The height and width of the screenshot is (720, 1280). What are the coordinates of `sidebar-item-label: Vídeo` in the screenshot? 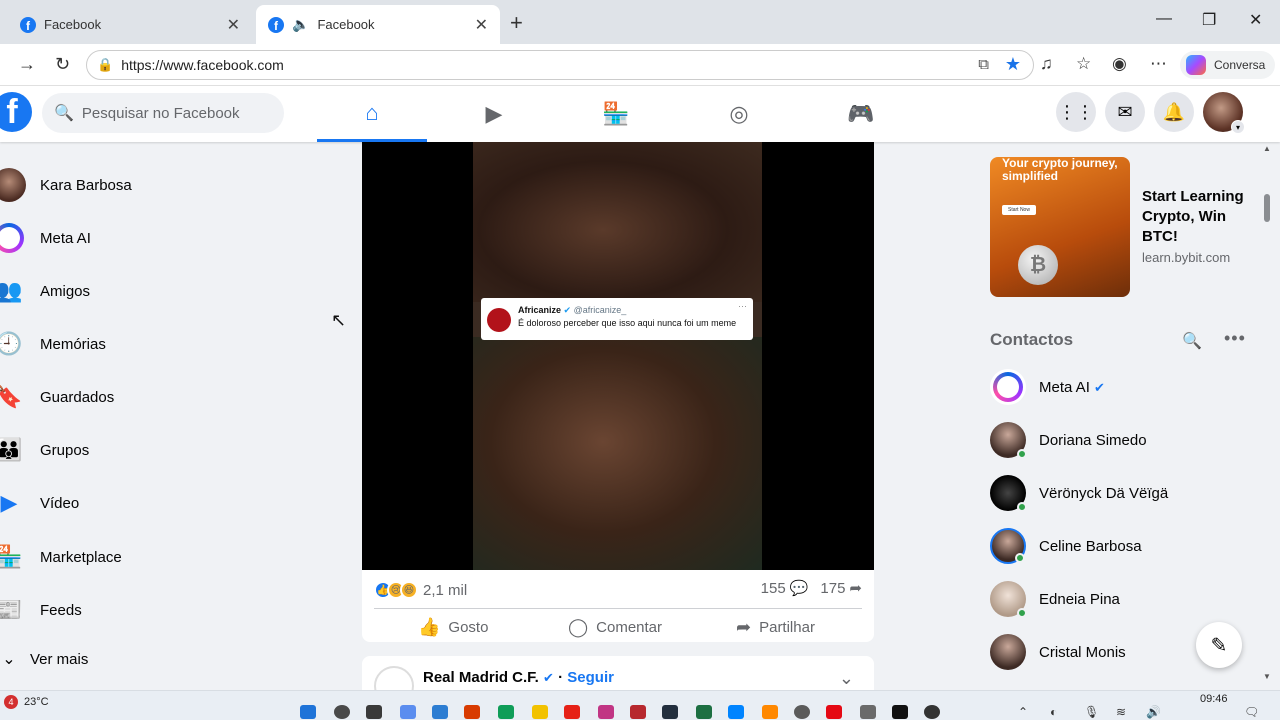 It's located at (60, 503).